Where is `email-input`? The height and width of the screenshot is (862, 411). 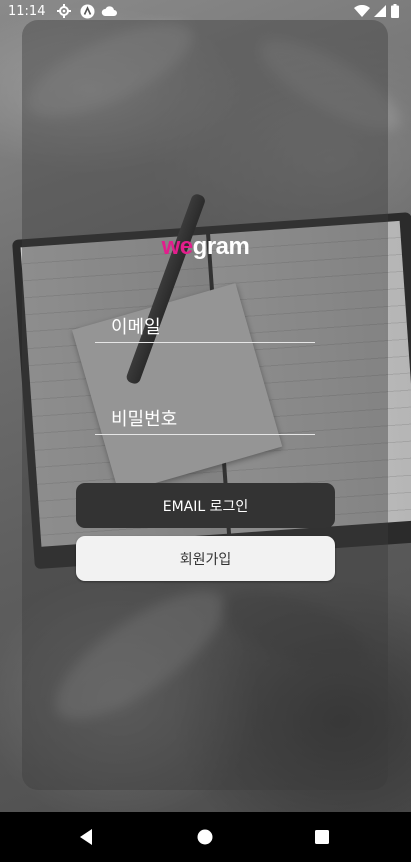
email-input is located at coordinates (205, 327).